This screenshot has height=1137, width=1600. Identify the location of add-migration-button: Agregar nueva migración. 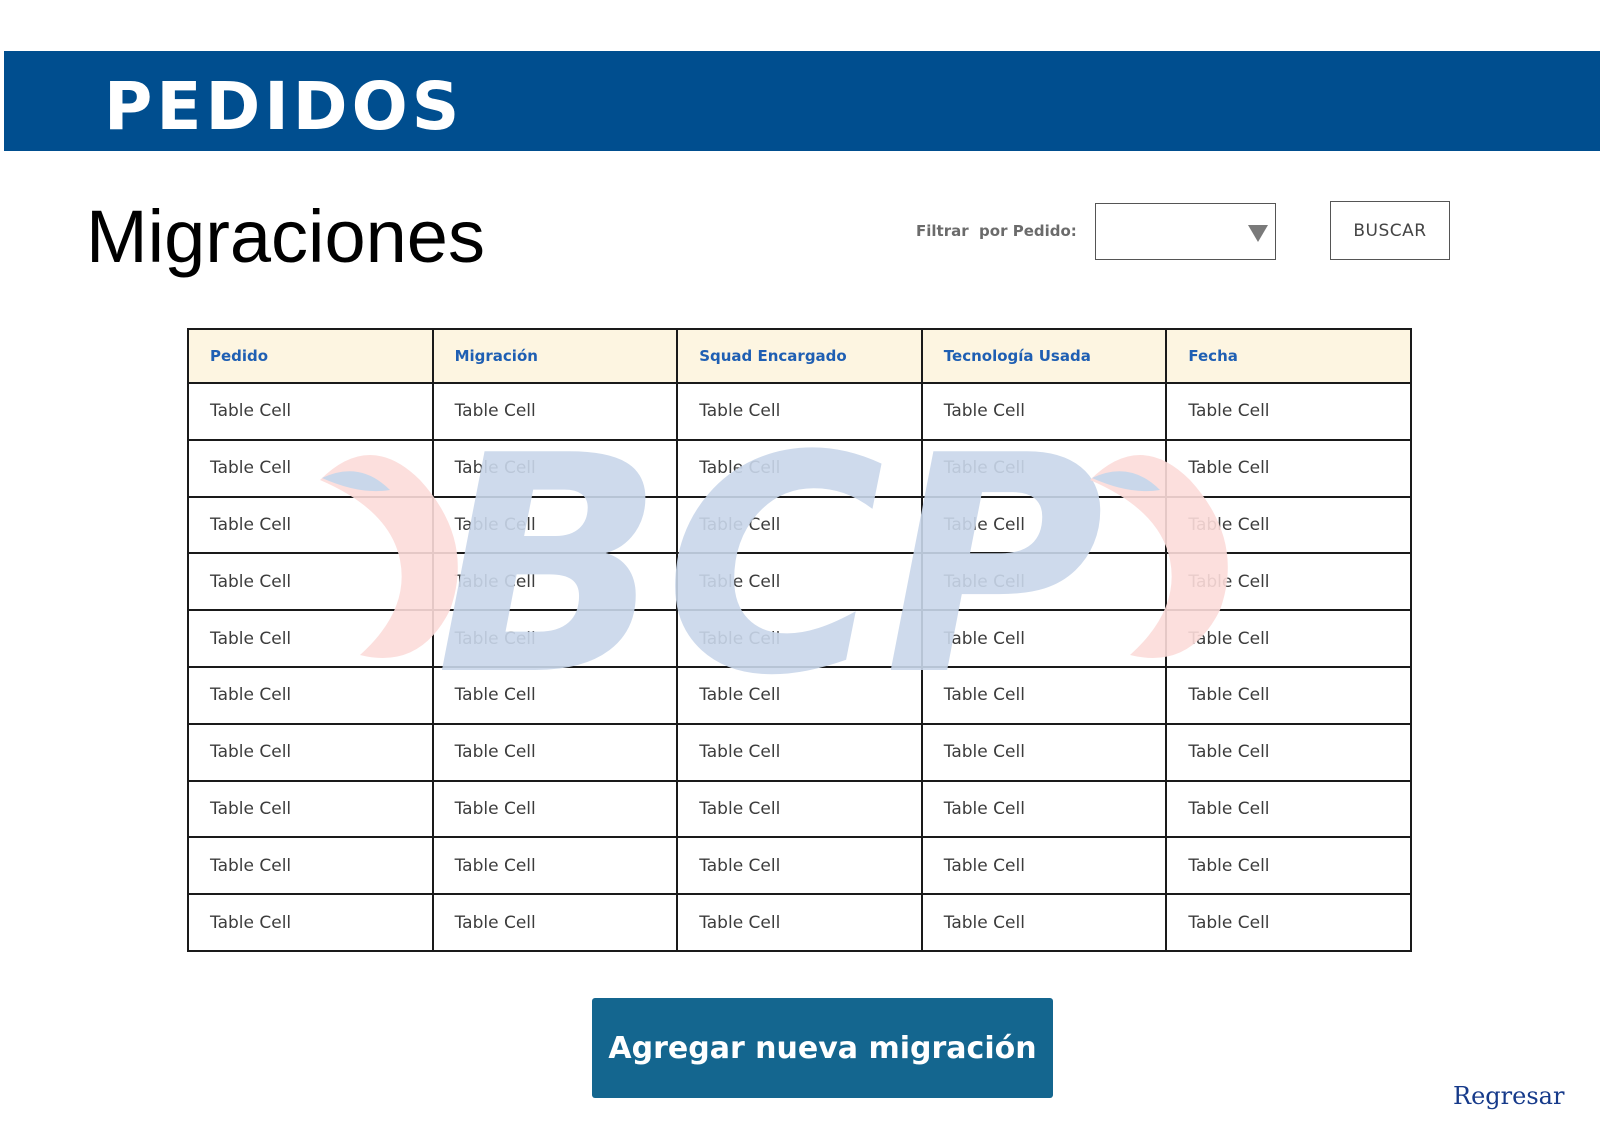
(822, 1048).